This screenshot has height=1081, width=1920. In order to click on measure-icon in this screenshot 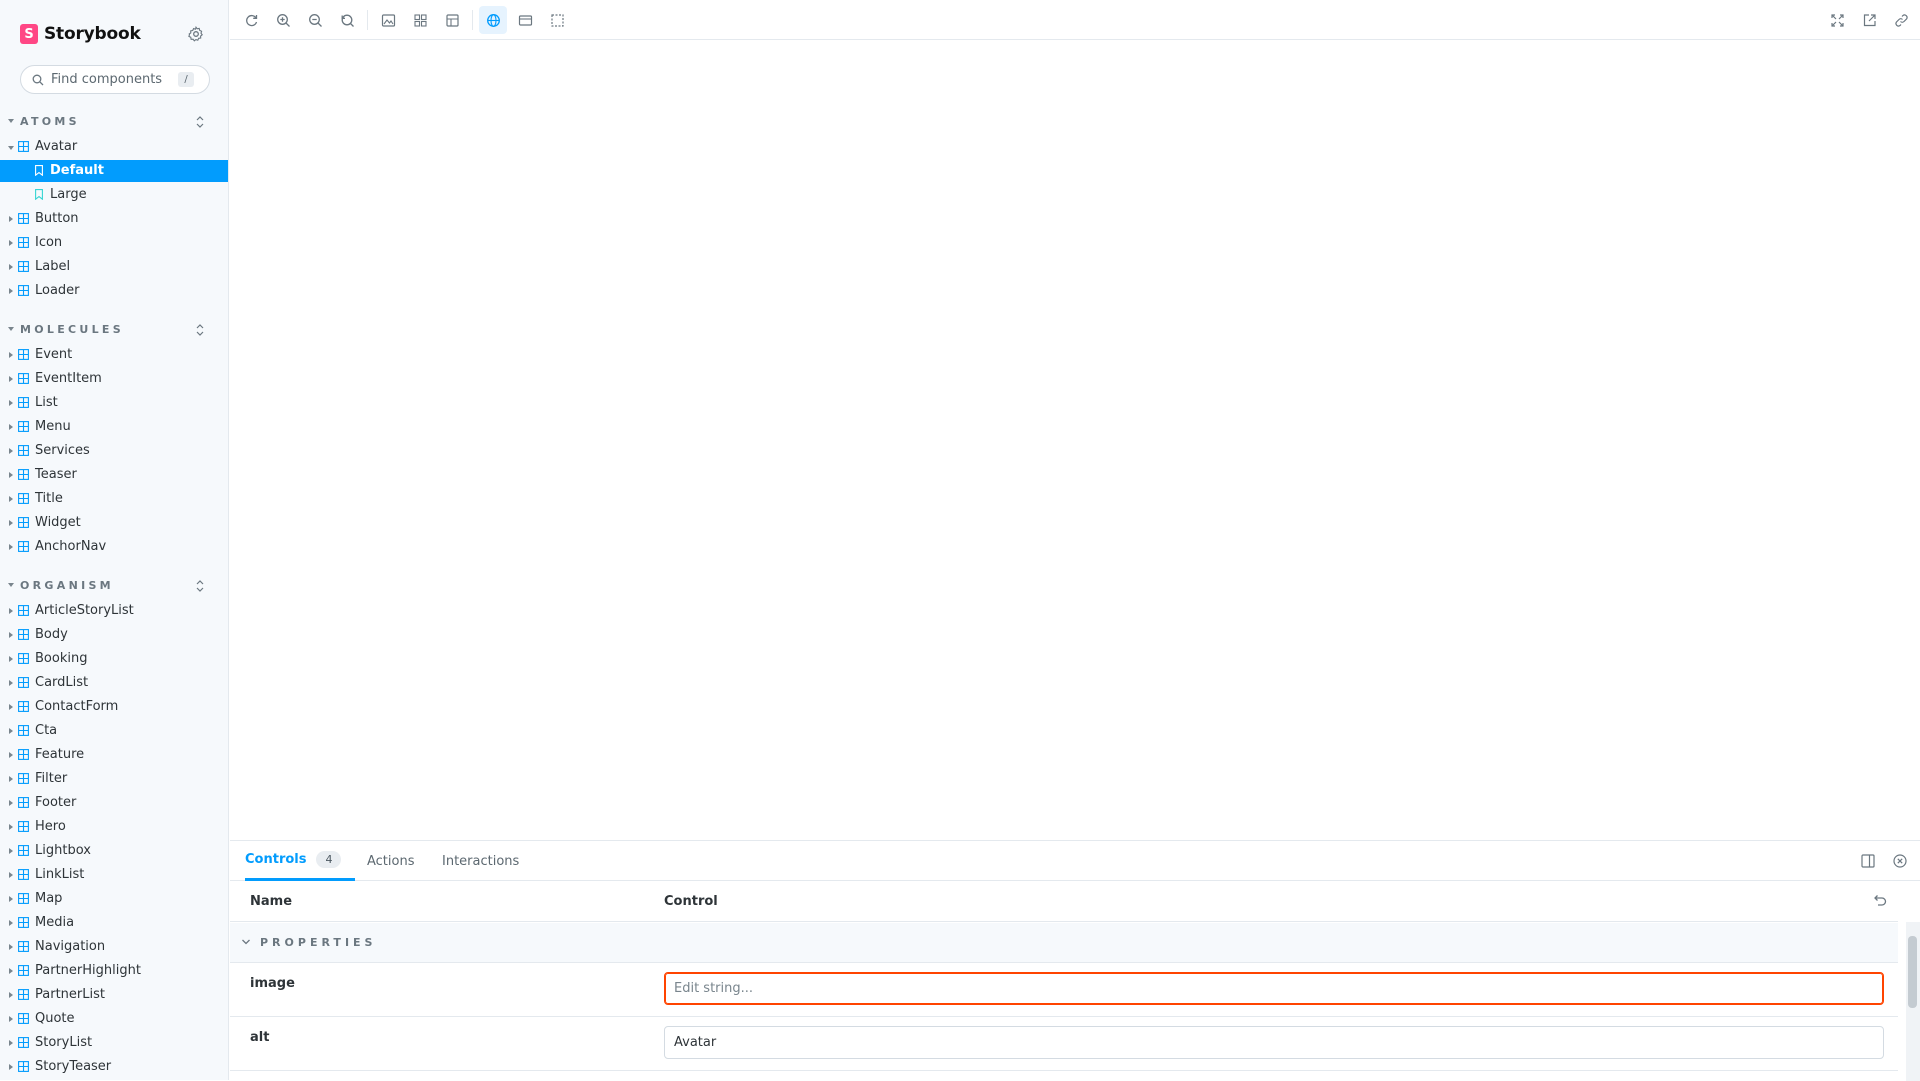, I will do `click(452, 20)`.